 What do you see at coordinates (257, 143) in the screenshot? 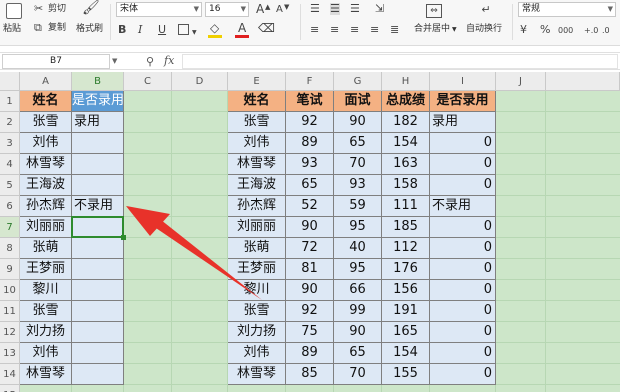
I see `right-cell-name: 刘伟` at bounding box center [257, 143].